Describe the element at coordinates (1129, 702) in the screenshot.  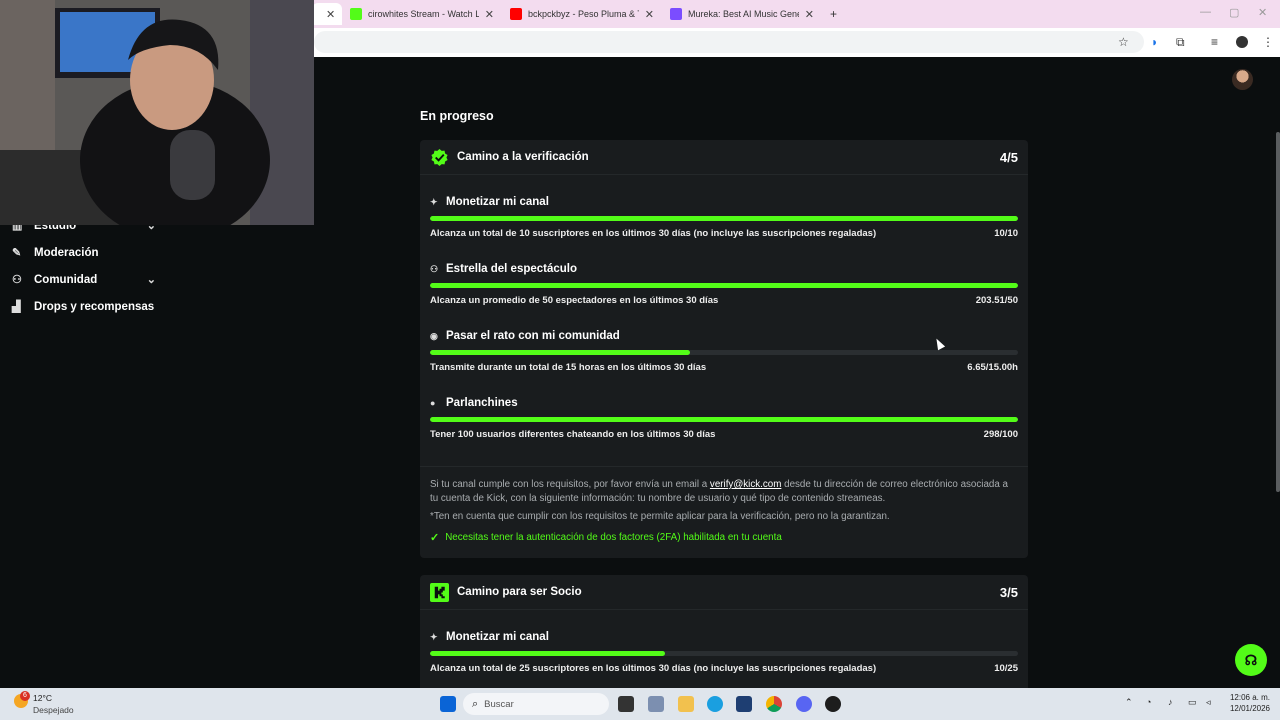
I see `chevron-up-icon: ⌃` at that location.